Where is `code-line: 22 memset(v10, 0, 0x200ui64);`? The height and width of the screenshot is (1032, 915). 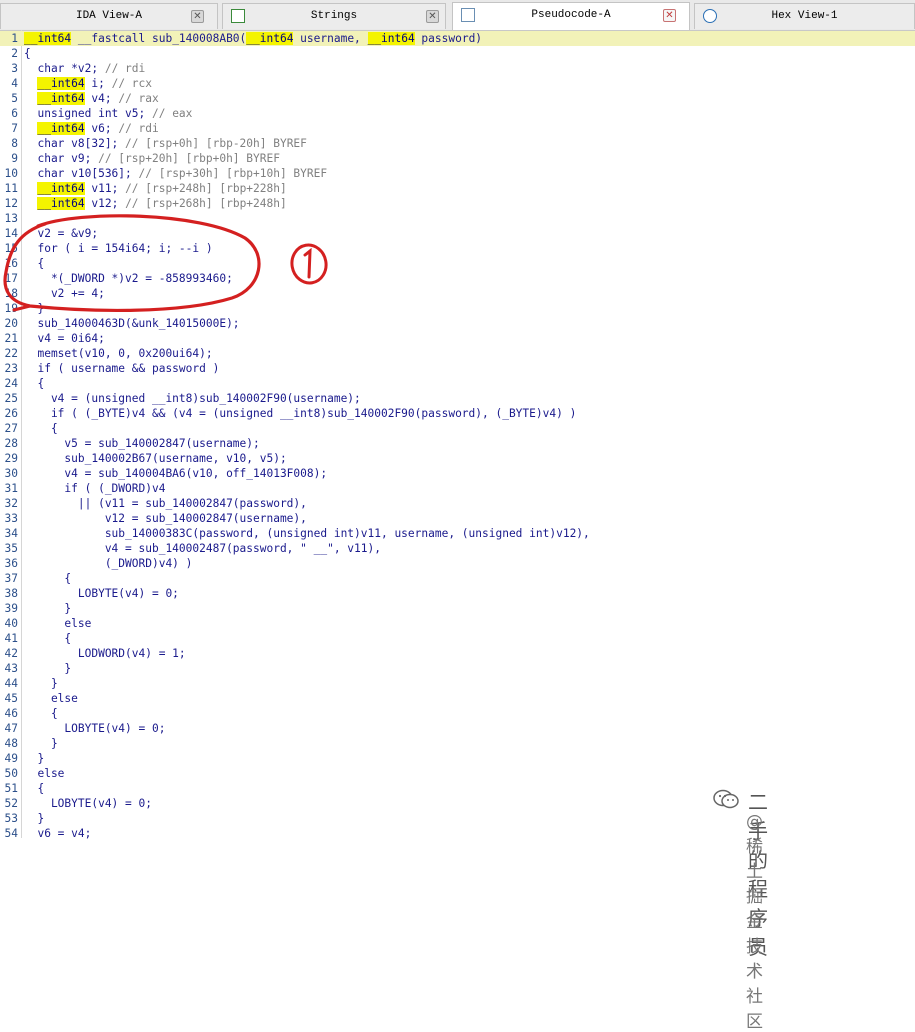 code-line: 22 memset(v10, 0, 0x200ui64); is located at coordinates (457, 353).